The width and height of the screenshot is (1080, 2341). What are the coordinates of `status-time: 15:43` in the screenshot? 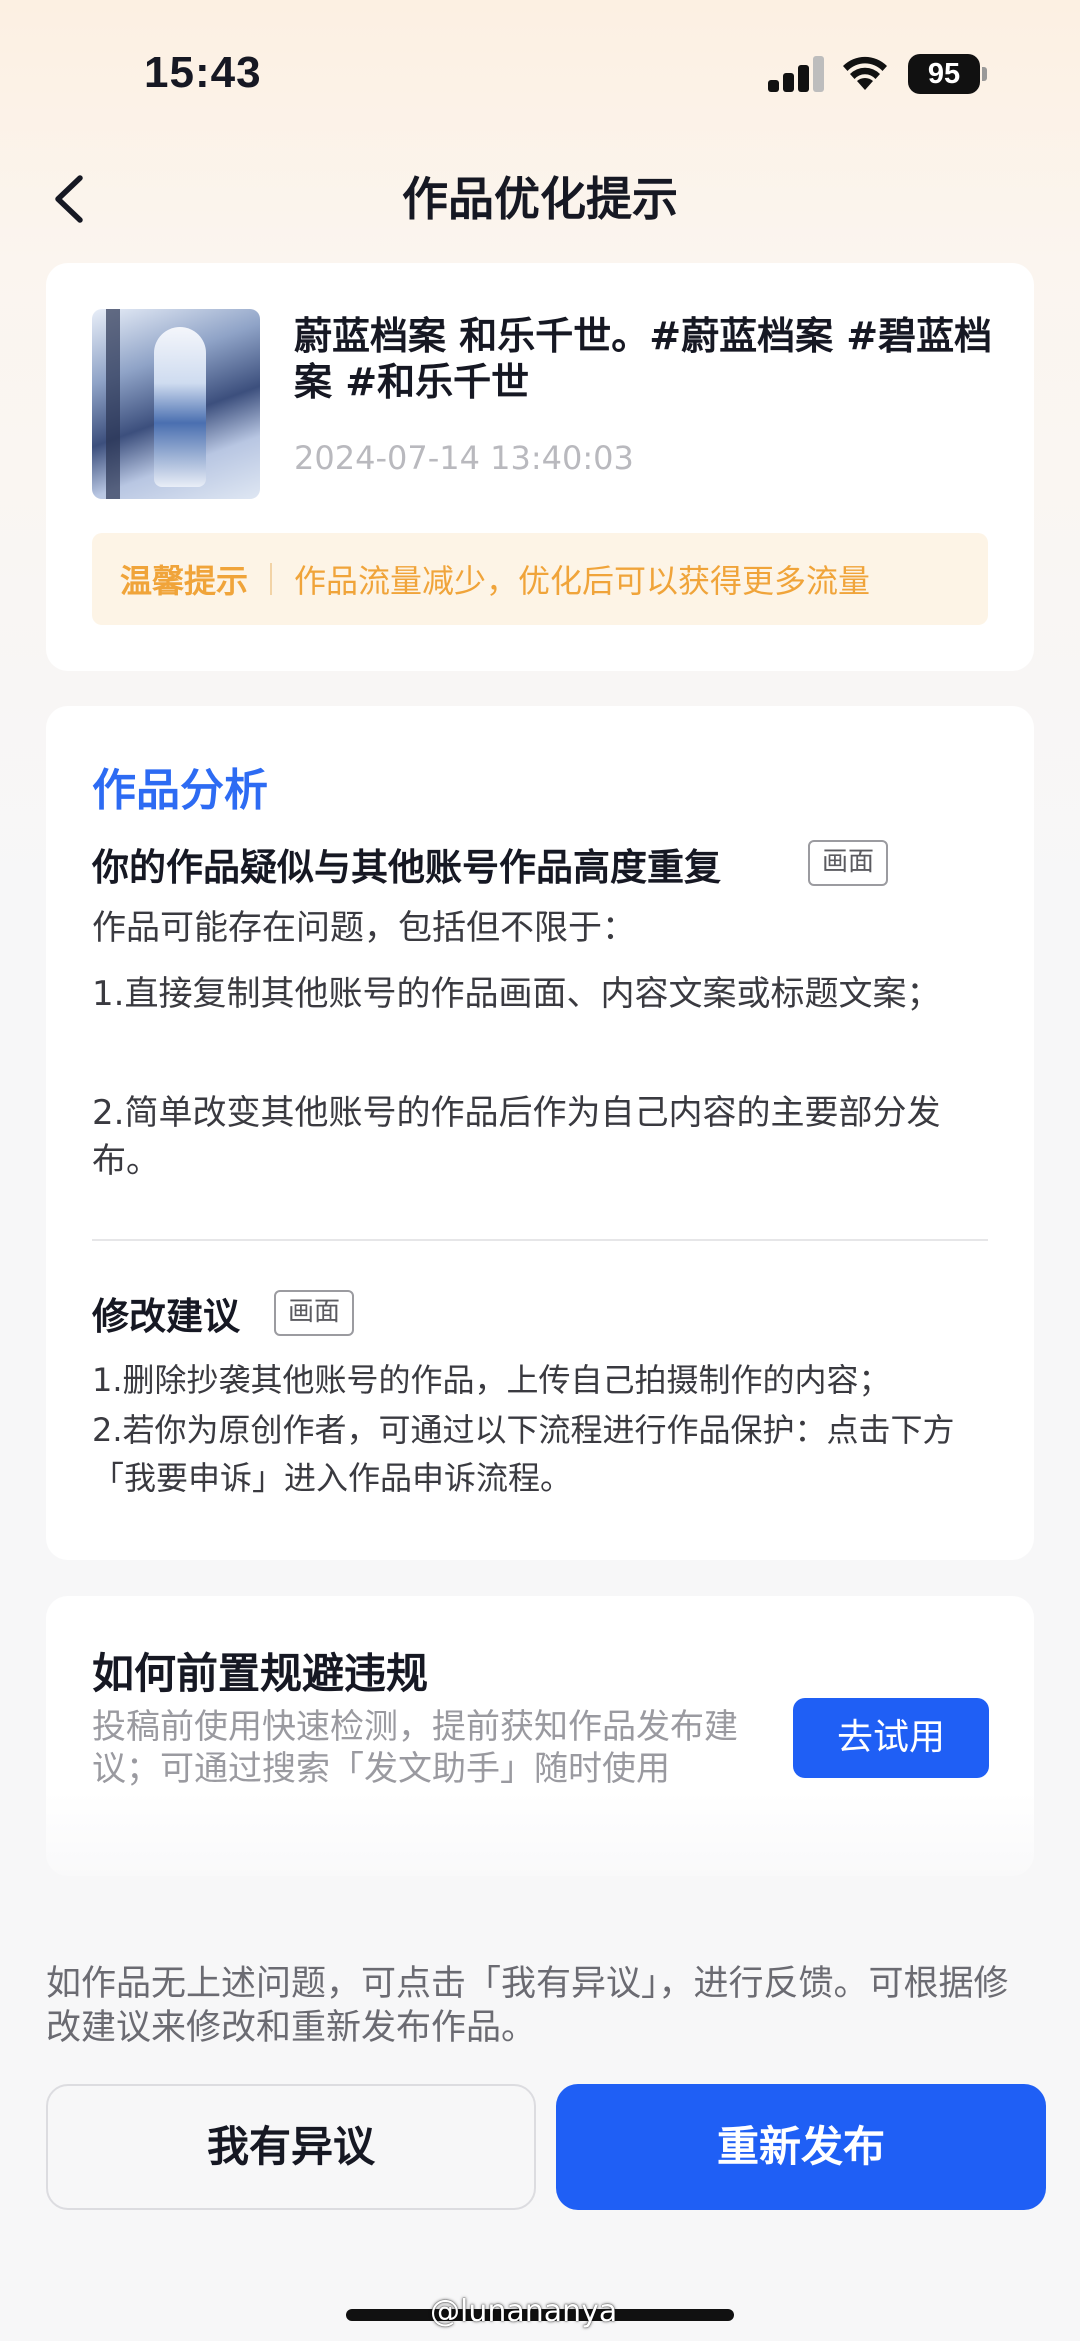 It's located at (203, 72).